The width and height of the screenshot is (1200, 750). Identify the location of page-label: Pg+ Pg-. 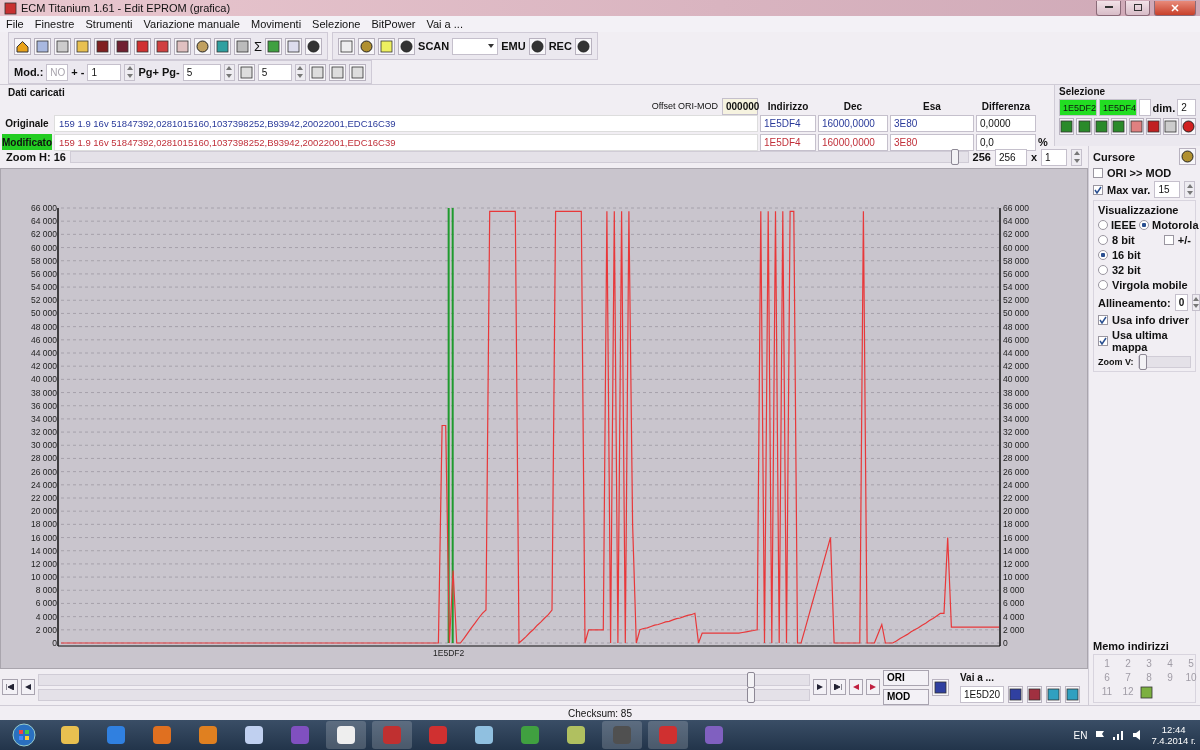
(159, 72).